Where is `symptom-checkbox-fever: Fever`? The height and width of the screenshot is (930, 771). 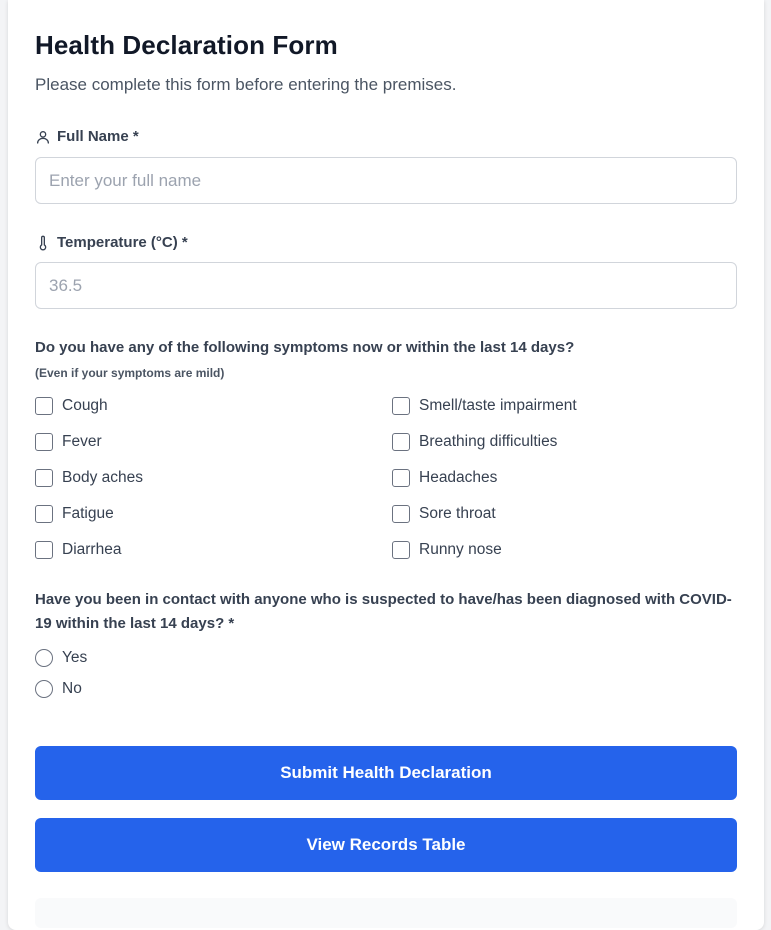
symptom-checkbox-fever: Fever is located at coordinates (68, 442).